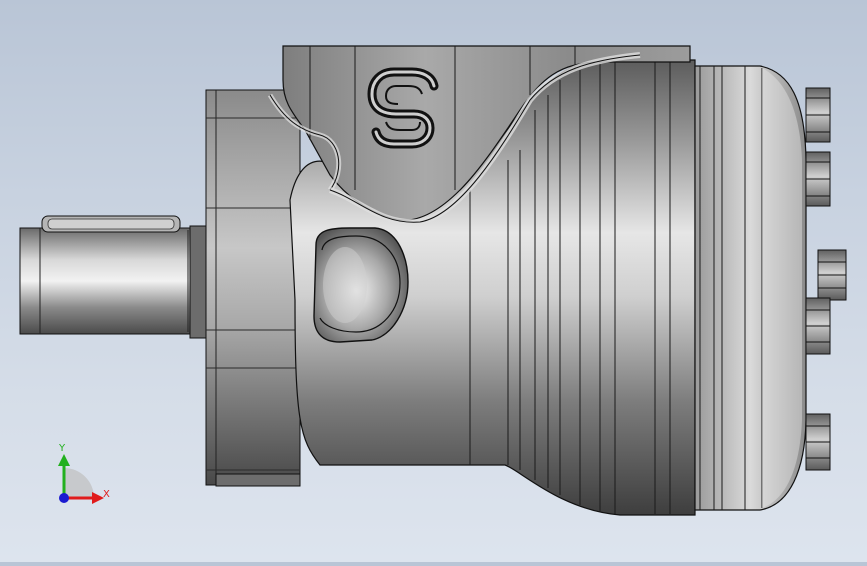 The height and width of the screenshot is (566, 867). What do you see at coordinates (111, 224) in the screenshot?
I see `shaft-key` at bounding box center [111, 224].